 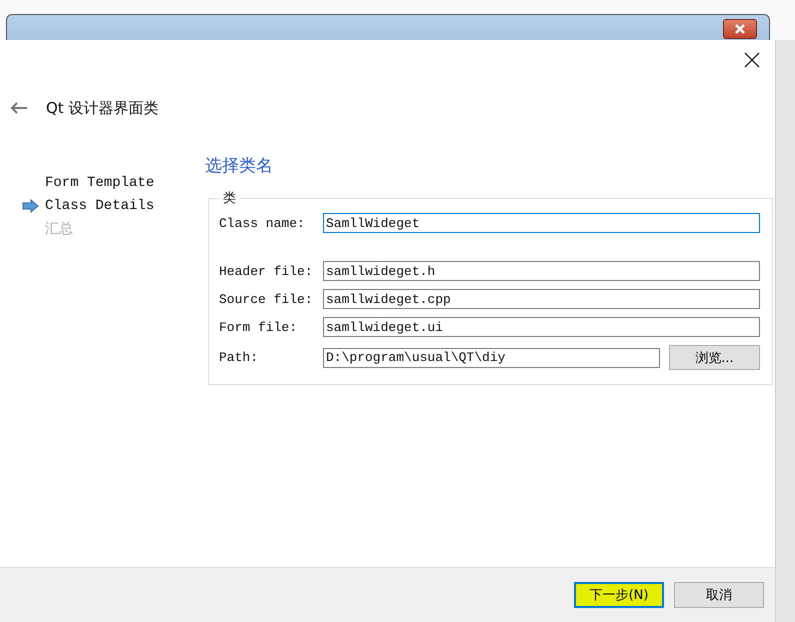 I want to click on wizard-step: Form Template, so click(x=99, y=183).